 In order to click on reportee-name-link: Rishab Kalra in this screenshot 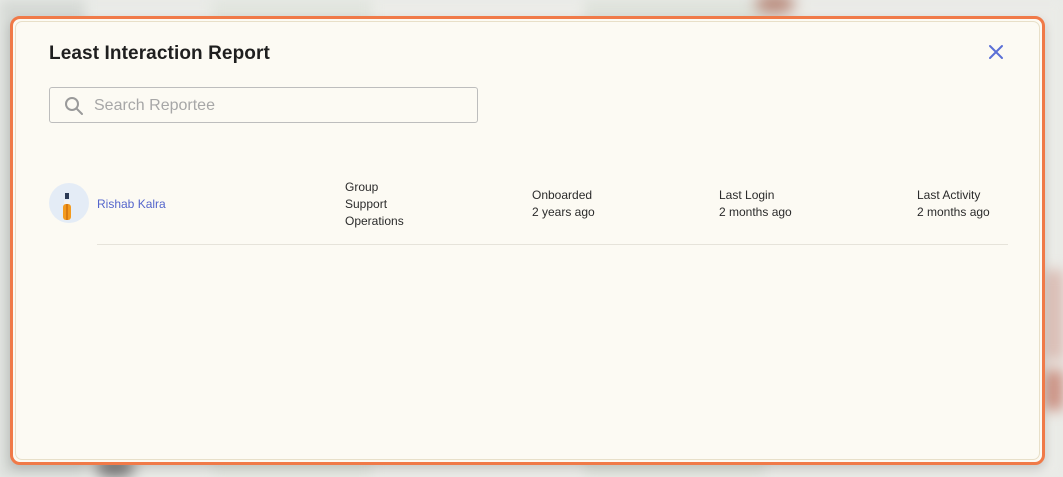, I will do `click(131, 204)`.